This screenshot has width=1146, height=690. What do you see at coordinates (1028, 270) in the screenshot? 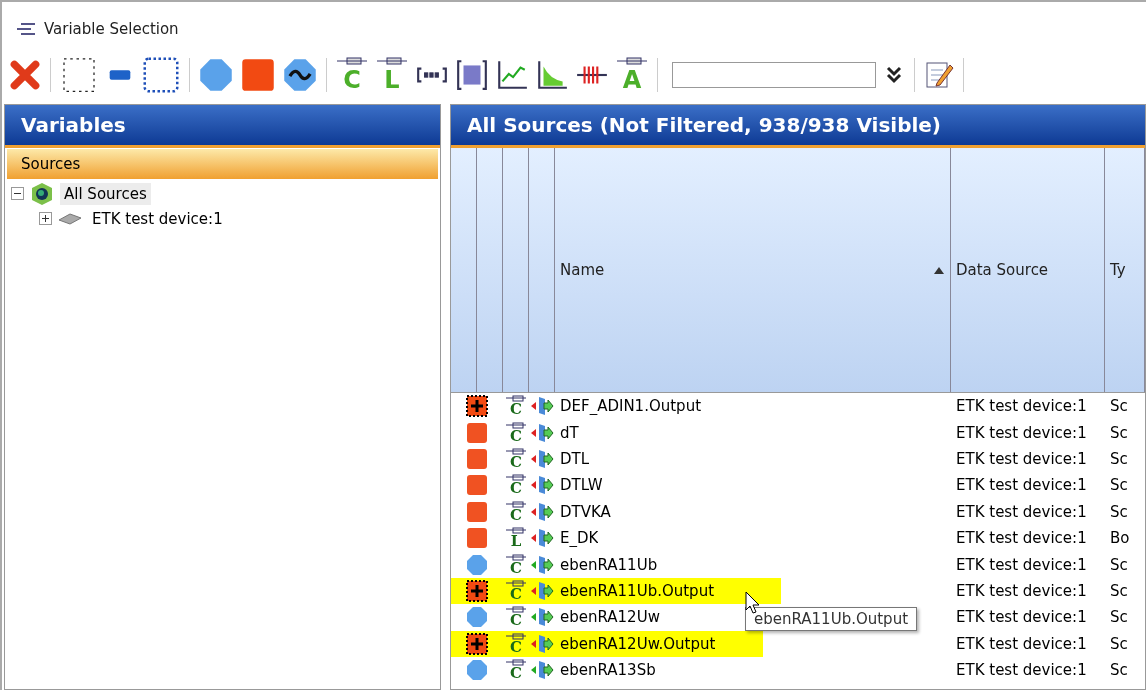
I see `column-header: Data Source` at bounding box center [1028, 270].